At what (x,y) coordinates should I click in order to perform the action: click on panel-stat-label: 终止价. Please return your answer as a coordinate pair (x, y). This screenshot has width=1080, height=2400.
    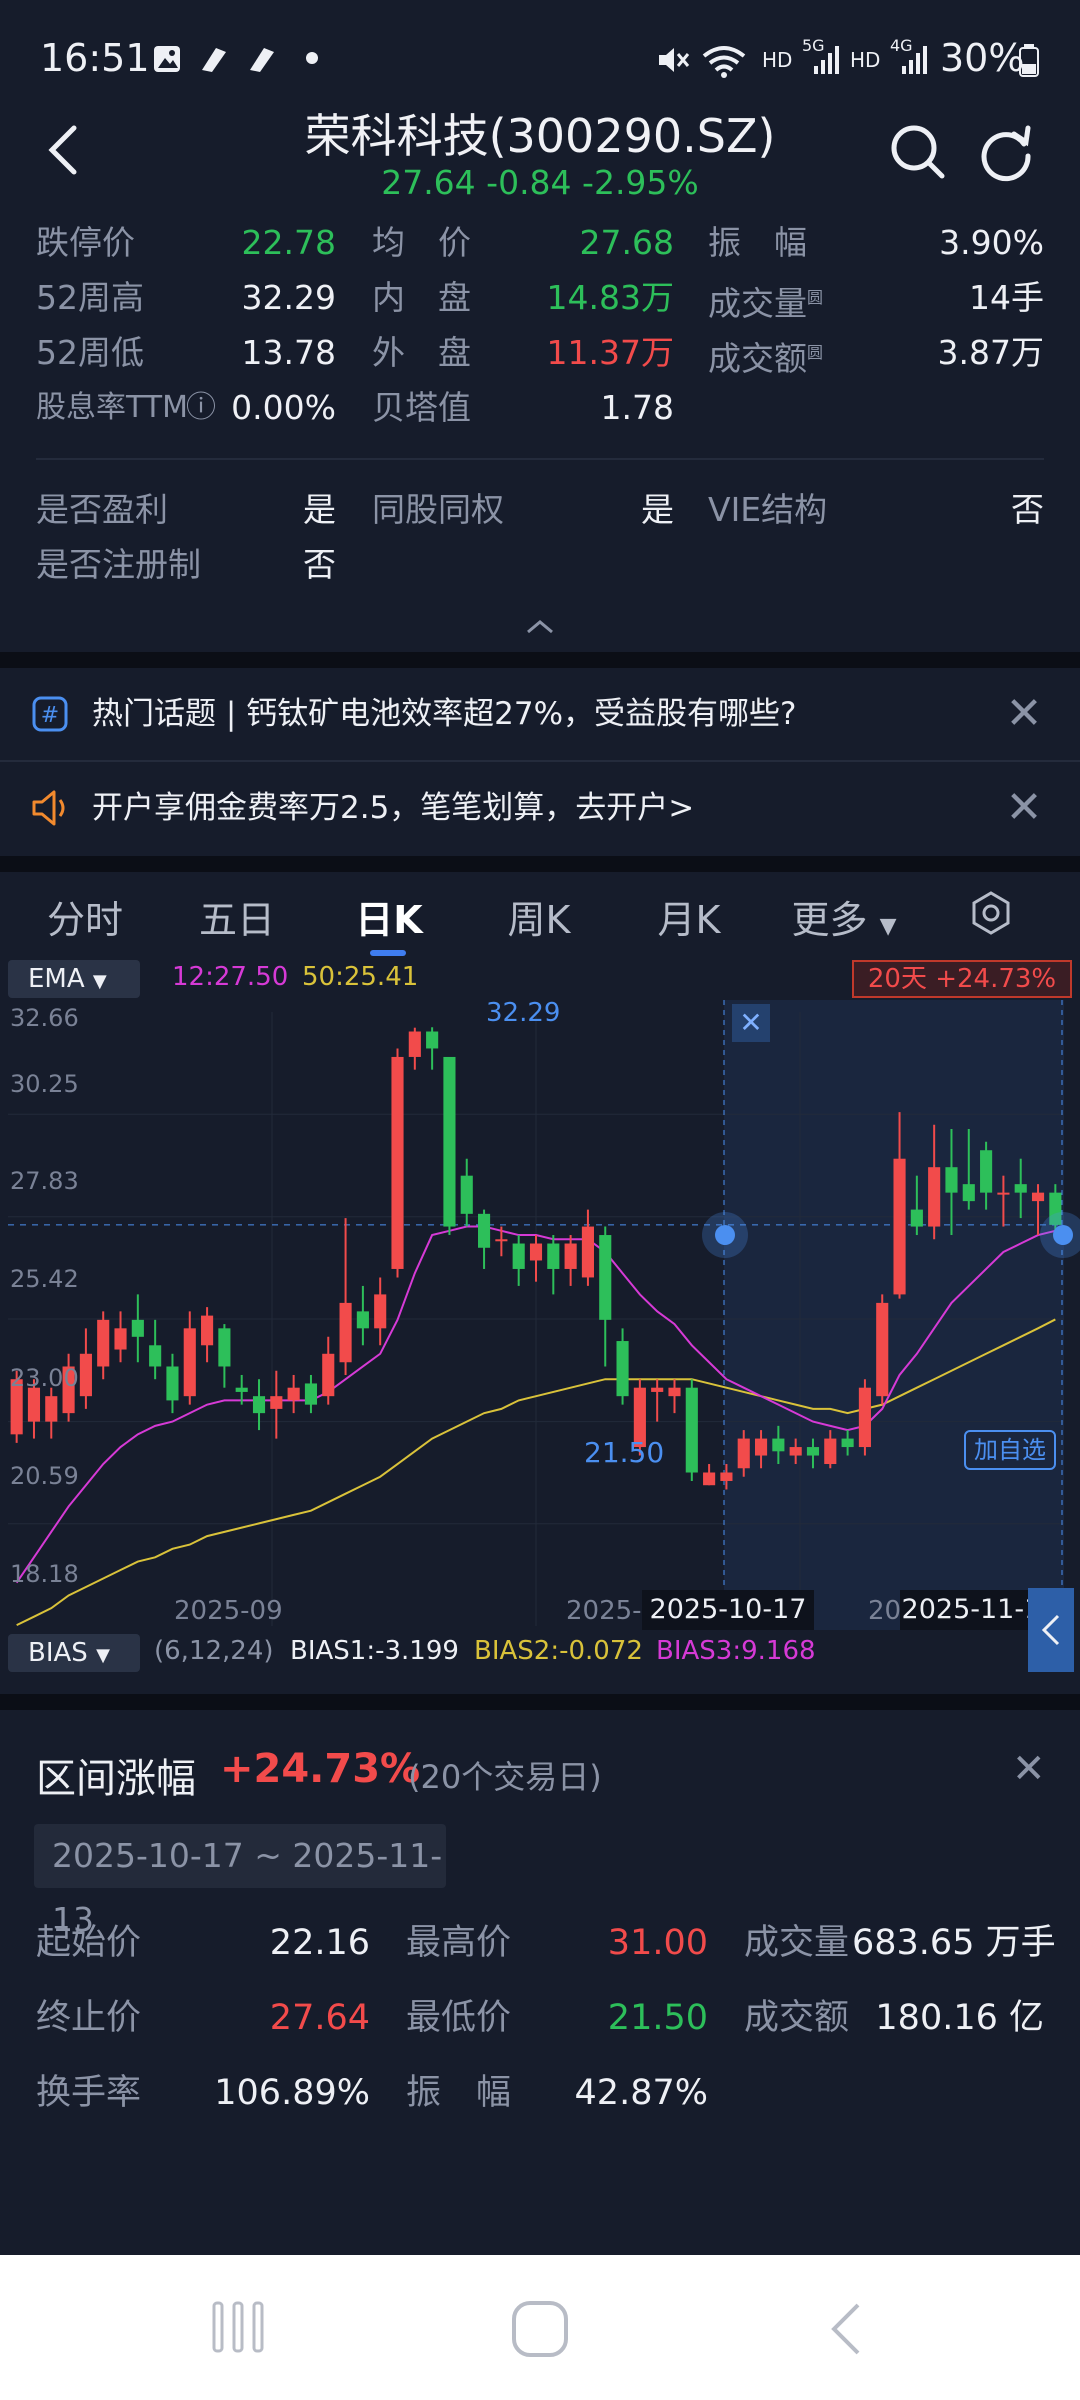
    Looking at the image, I should click on (89, 2018).